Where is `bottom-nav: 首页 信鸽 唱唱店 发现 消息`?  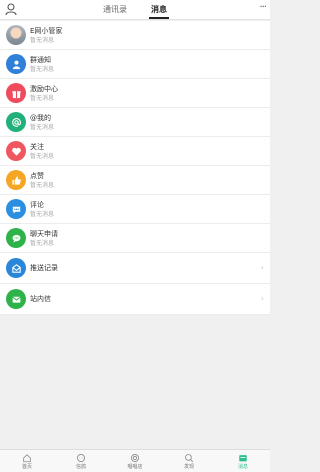 bottom-nav: 首页 信鸽 唱唱店 发现 消息 is located at coordinates (135, 460).